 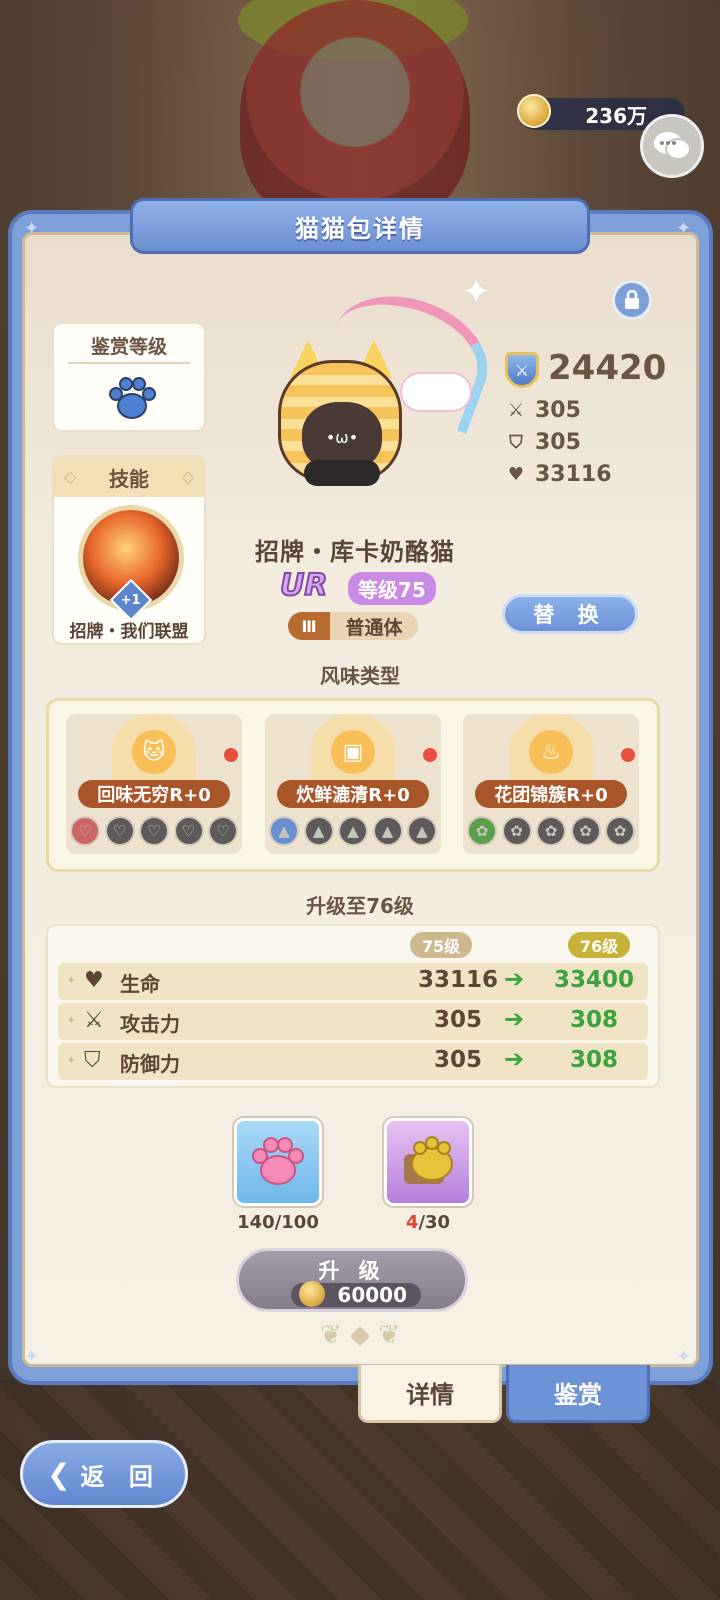 I want to click on sparkle-icon: ✦, so click(x=476, y=292).